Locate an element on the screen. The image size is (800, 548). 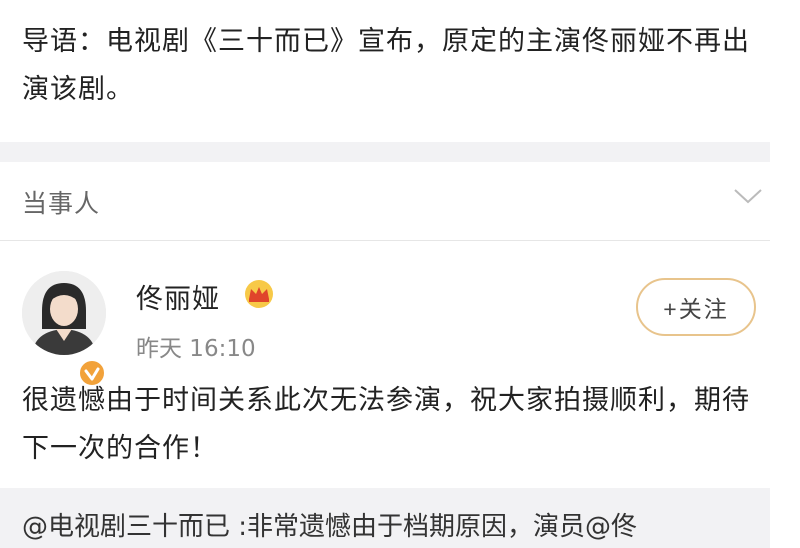
section-divider is located at coordinates (385, 152).